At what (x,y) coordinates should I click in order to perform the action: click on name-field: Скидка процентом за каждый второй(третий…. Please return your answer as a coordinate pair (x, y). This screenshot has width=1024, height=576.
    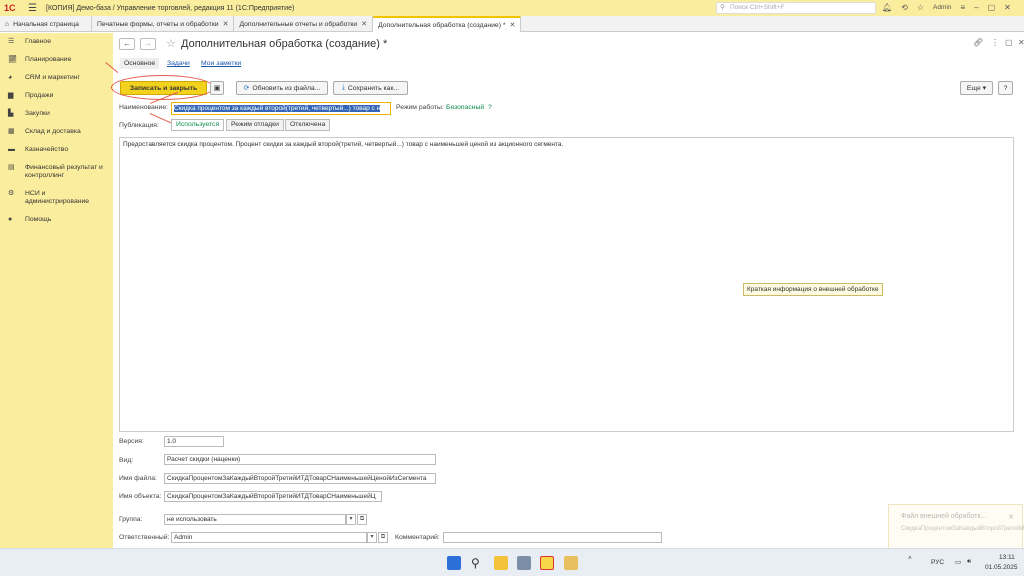
    Looking at the image, I should click on (281, 108).